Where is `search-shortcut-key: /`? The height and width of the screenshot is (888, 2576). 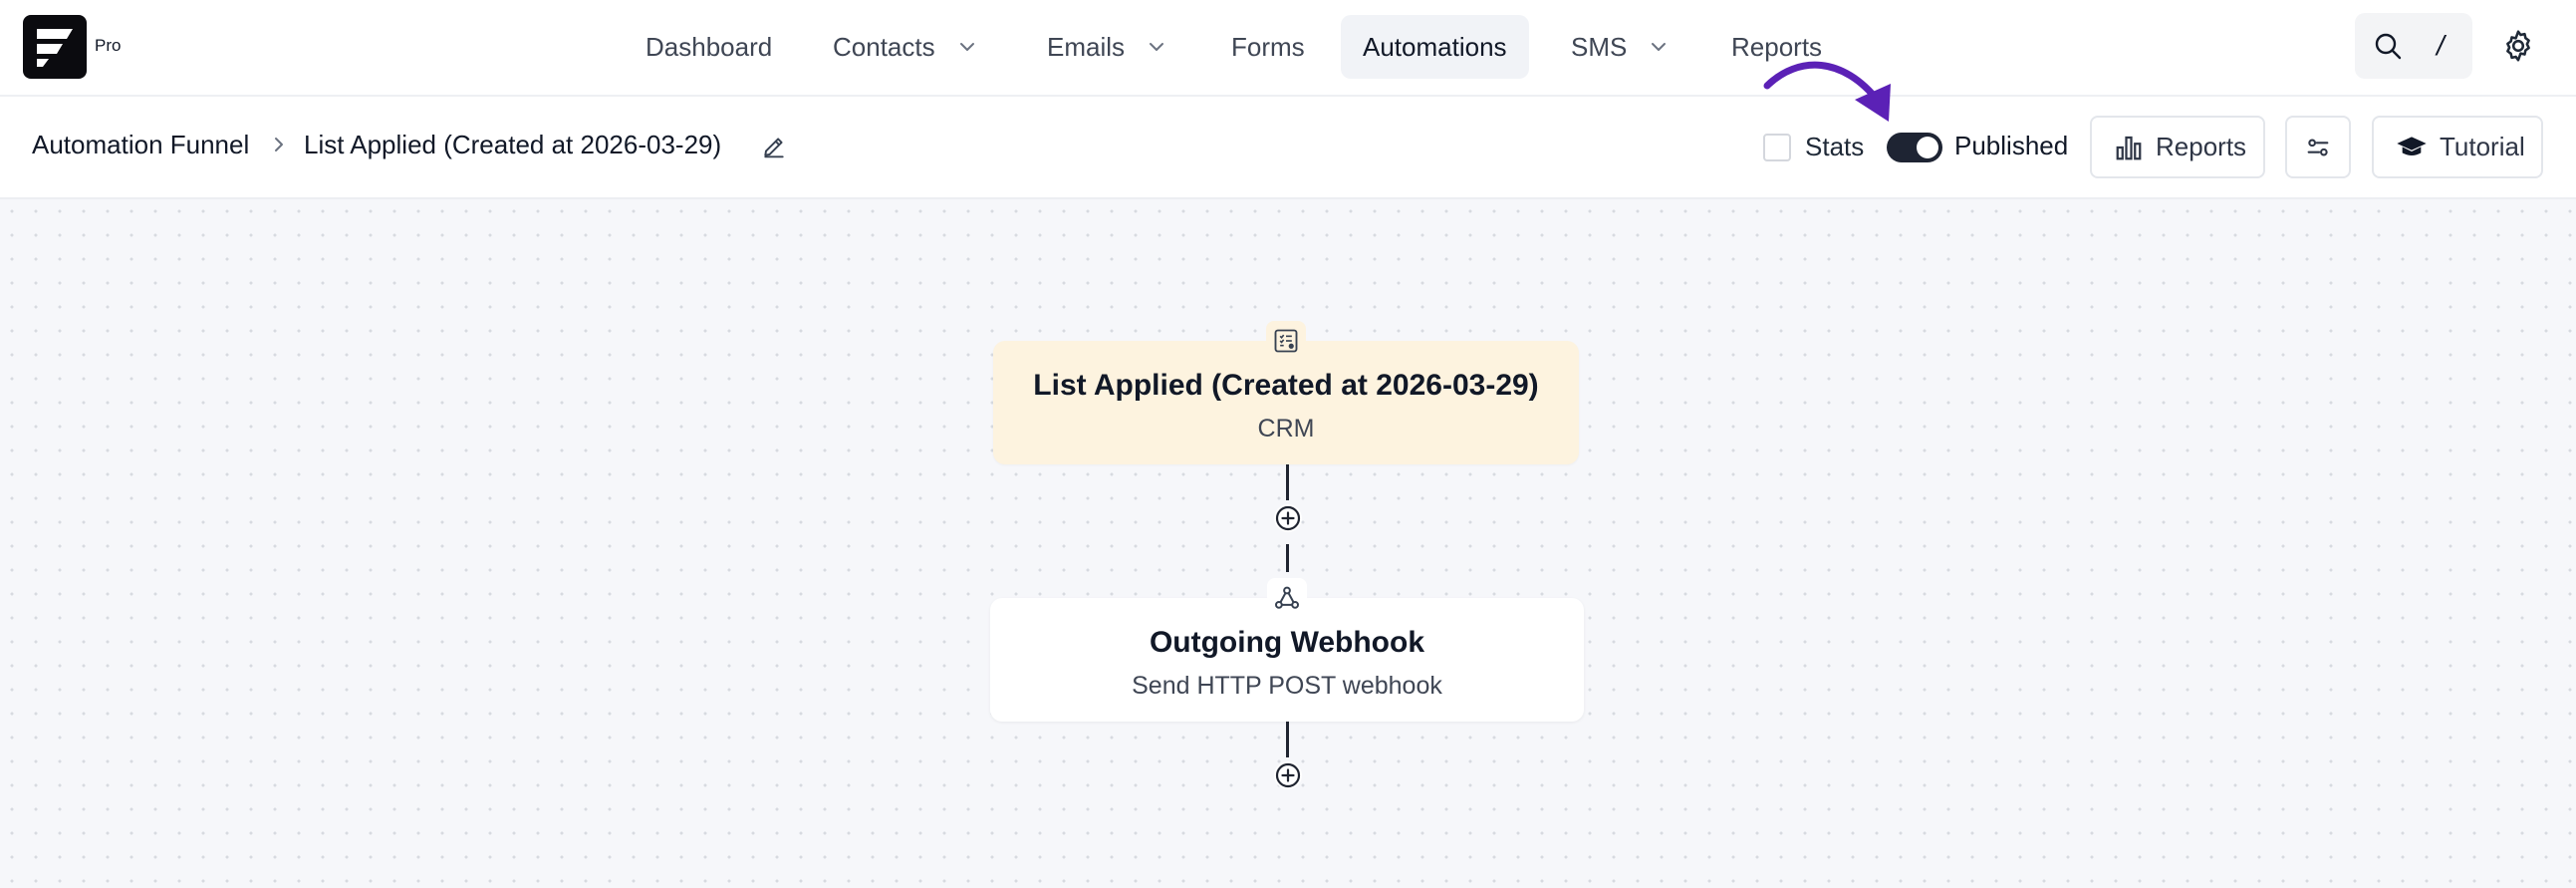 search-shortcut-key: / is located at coordinates (2441, 45).